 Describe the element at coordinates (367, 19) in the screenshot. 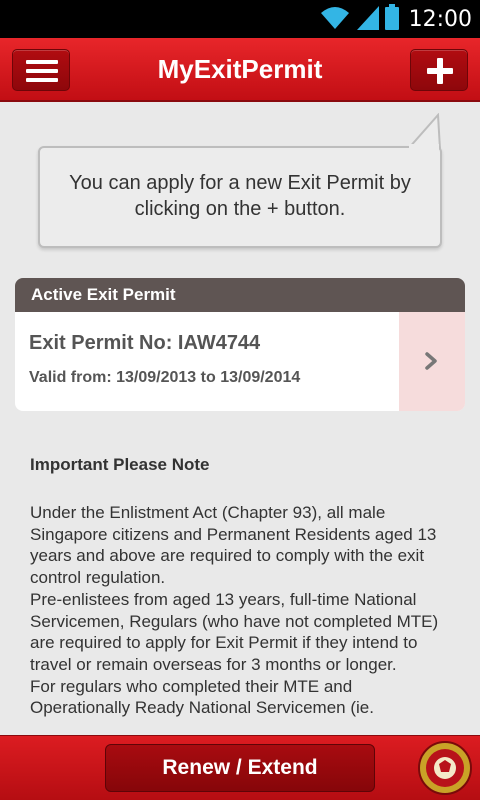

I see `signal-icon` at that location.